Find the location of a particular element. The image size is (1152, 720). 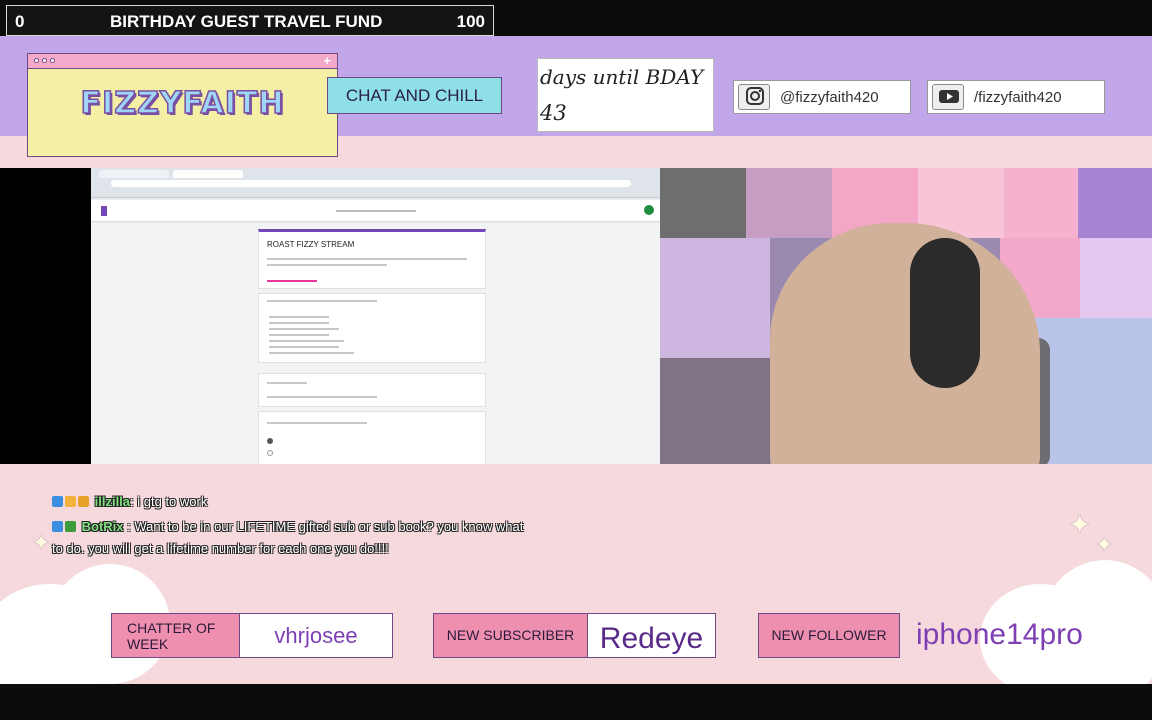

bottom-bar is located at coordinates (576, 702).